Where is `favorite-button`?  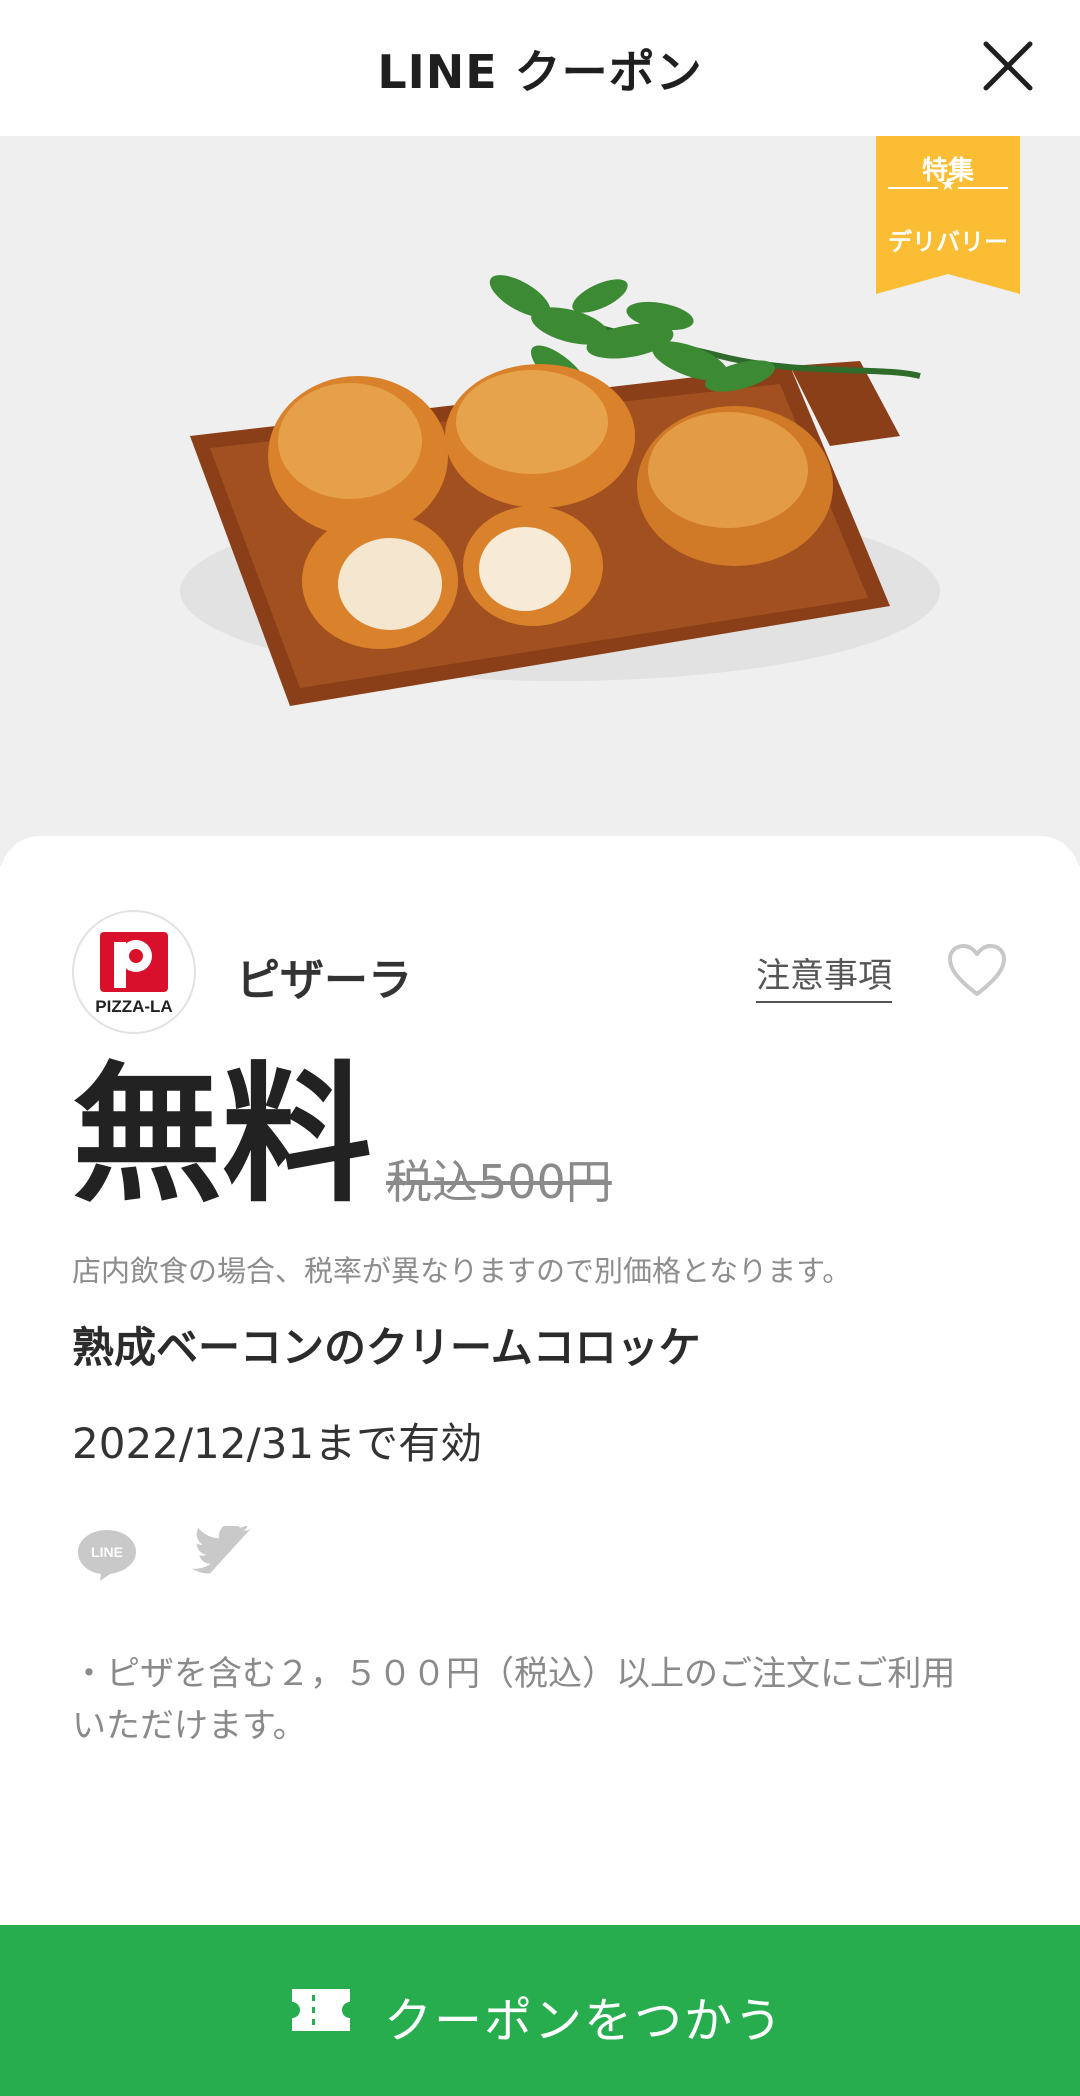
favorite-button is located at coordinates (977, 970).